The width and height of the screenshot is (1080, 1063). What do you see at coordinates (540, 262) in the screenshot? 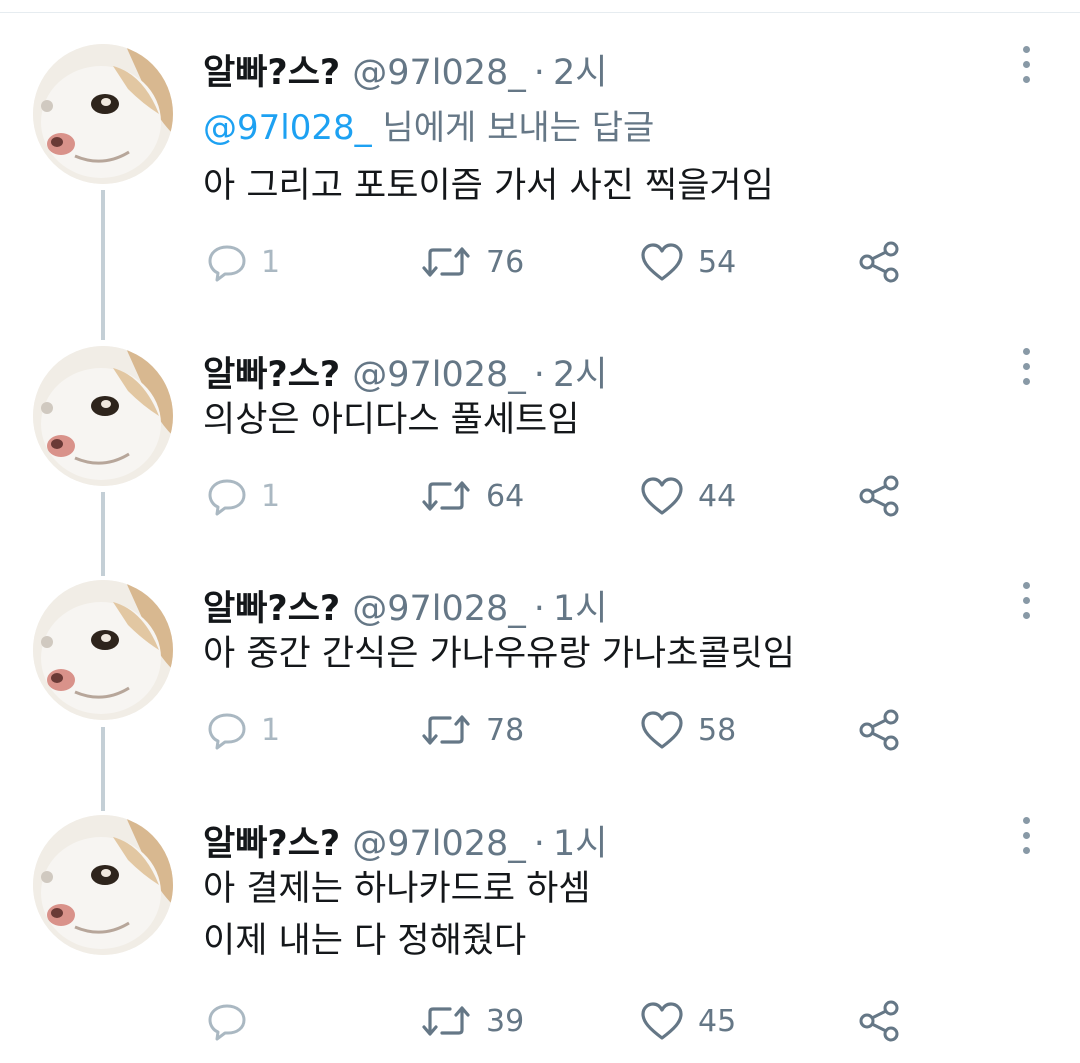
I see `action-bar: 1 76 54` at bounding box center [540, 262].